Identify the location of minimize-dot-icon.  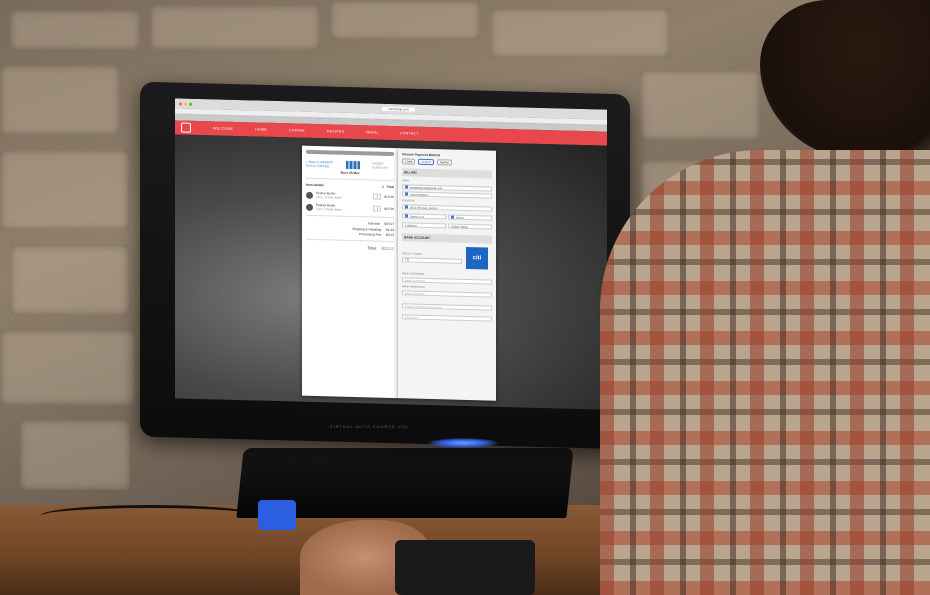
(185, 104).